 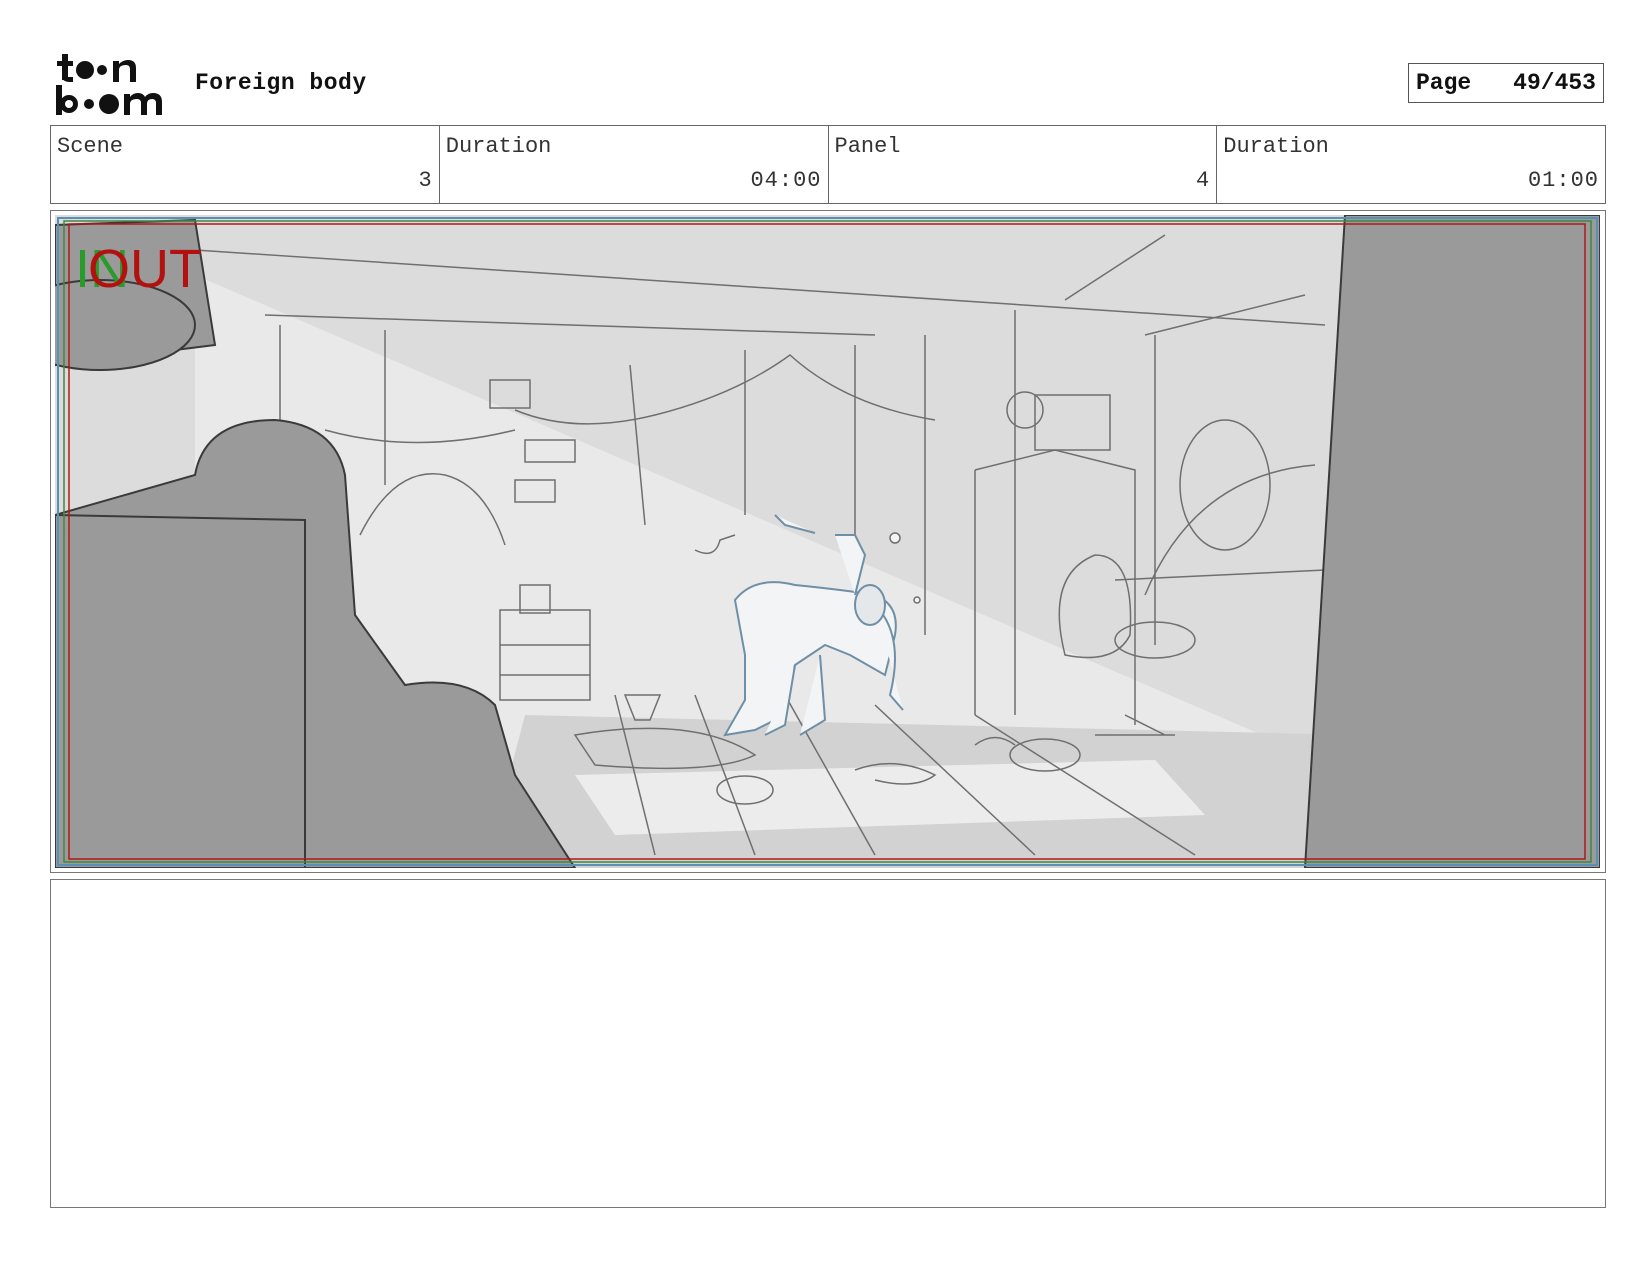 I want to click on page-number: 49/453, so click(x=1554, y=83).